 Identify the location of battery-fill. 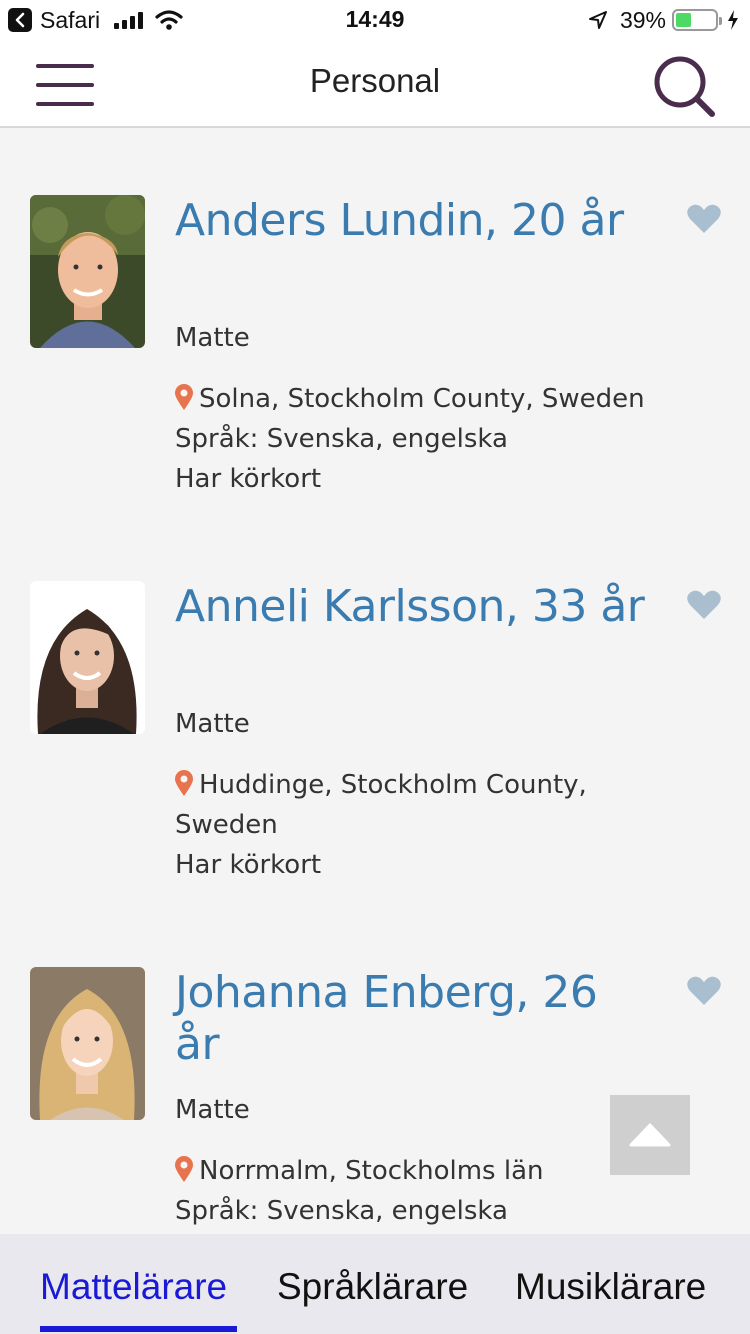
(683, 20).